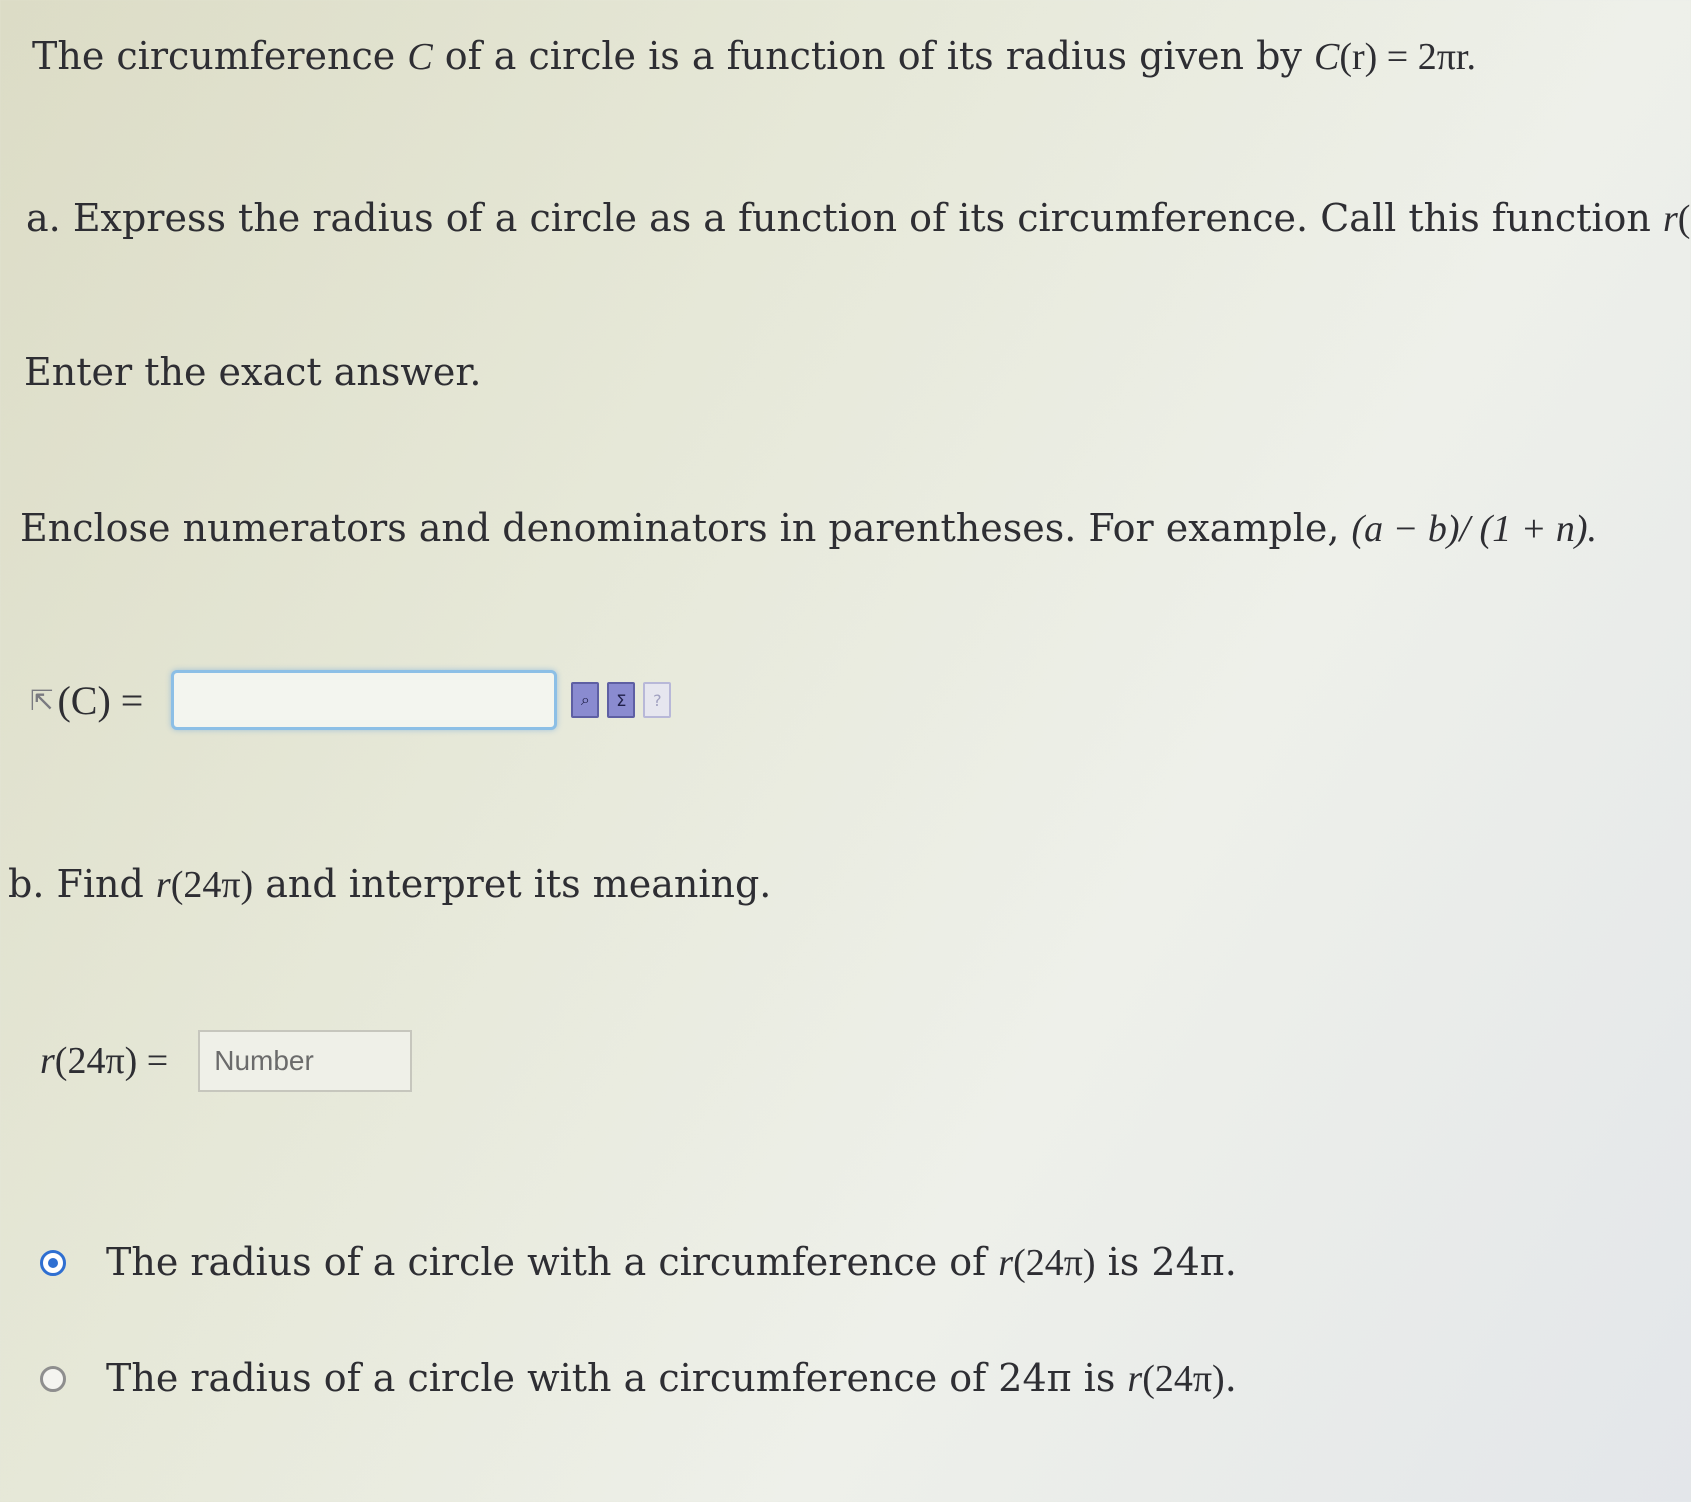  I want to click on part-b-input-label: r(24π) =, so click(104, 1061).